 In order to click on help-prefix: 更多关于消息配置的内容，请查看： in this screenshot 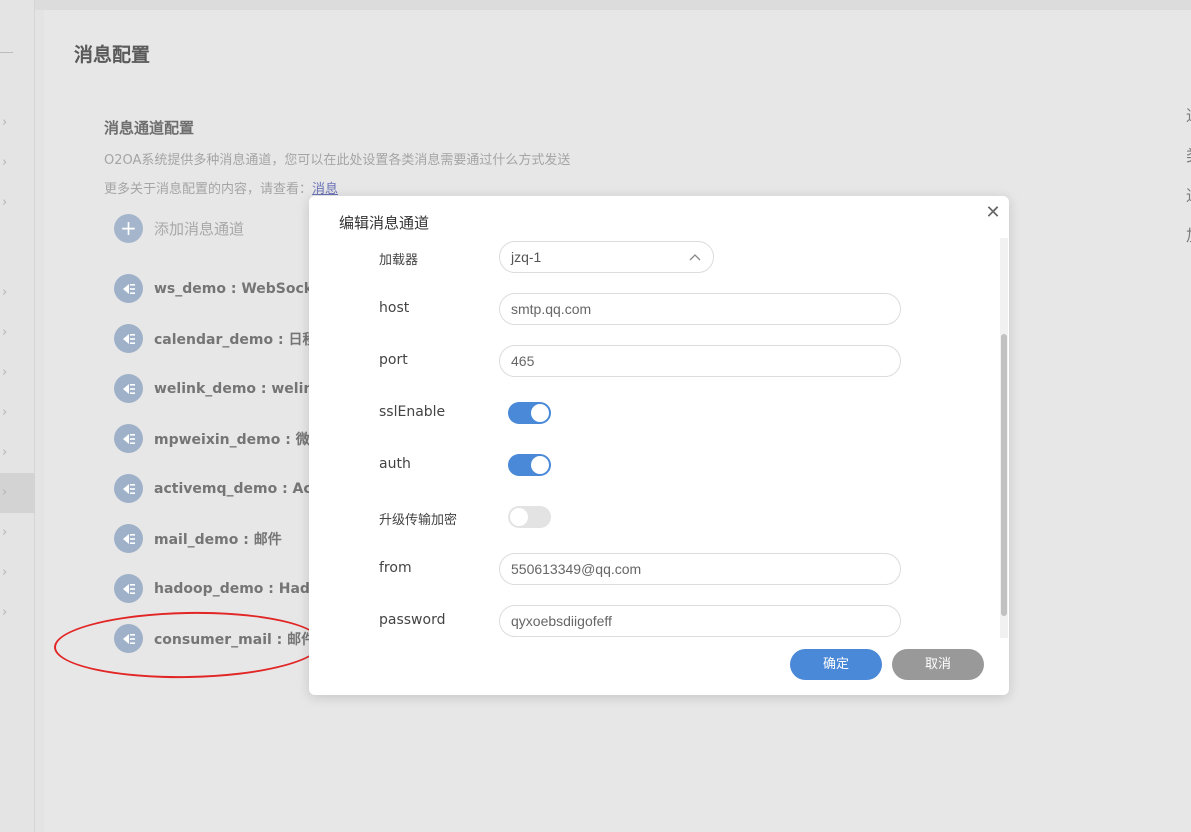, I will do `click(208, 189)`.